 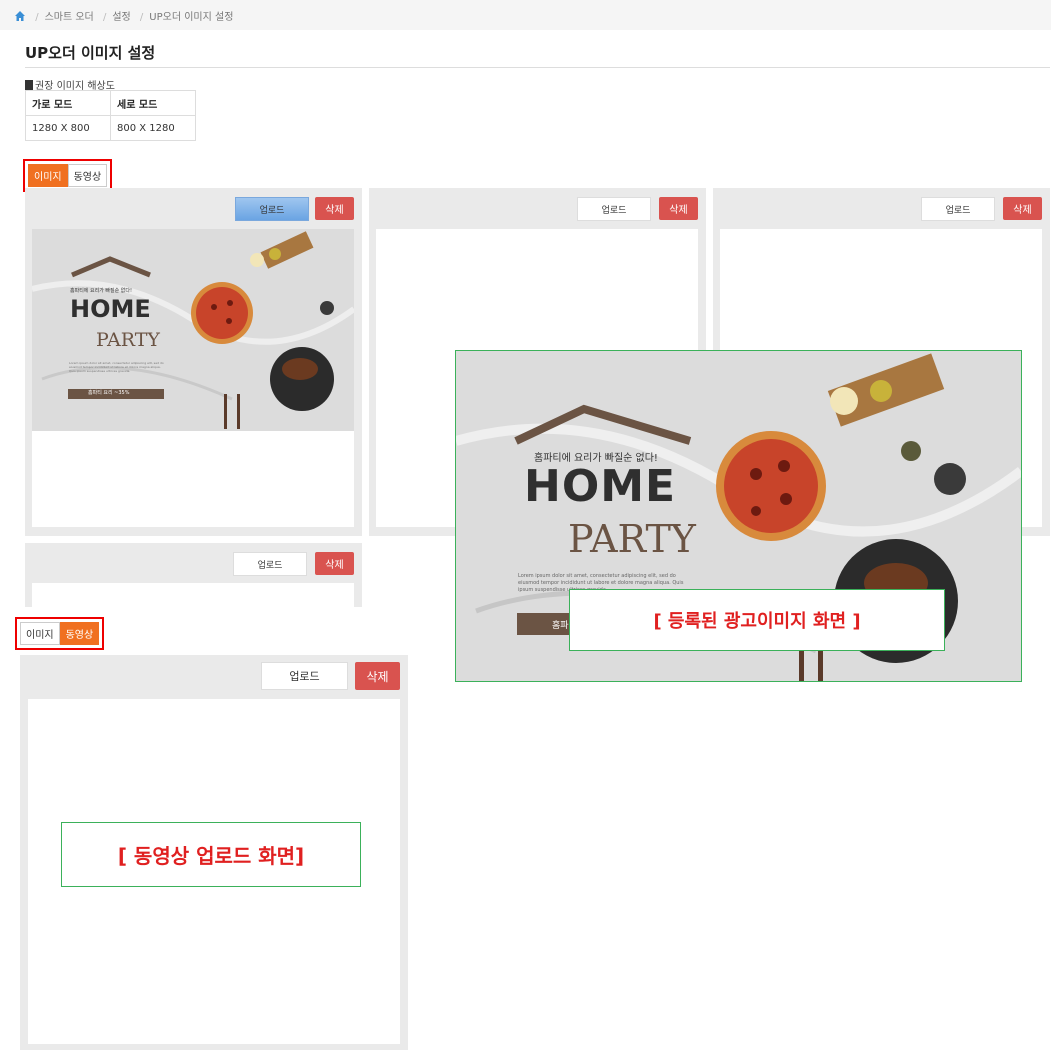 What do you see at coordinates (101, 291) in the screenshot?
I see `ad-headline: 홈파티에 요리가 빠질순 없다!` at bounding box center [101, 291].